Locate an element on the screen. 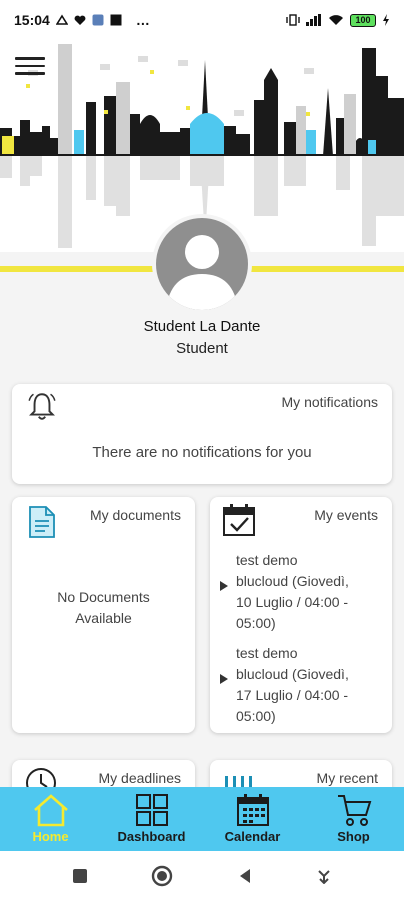 The image size is (404, 900). app-icon is located at coordinates (98, 20).